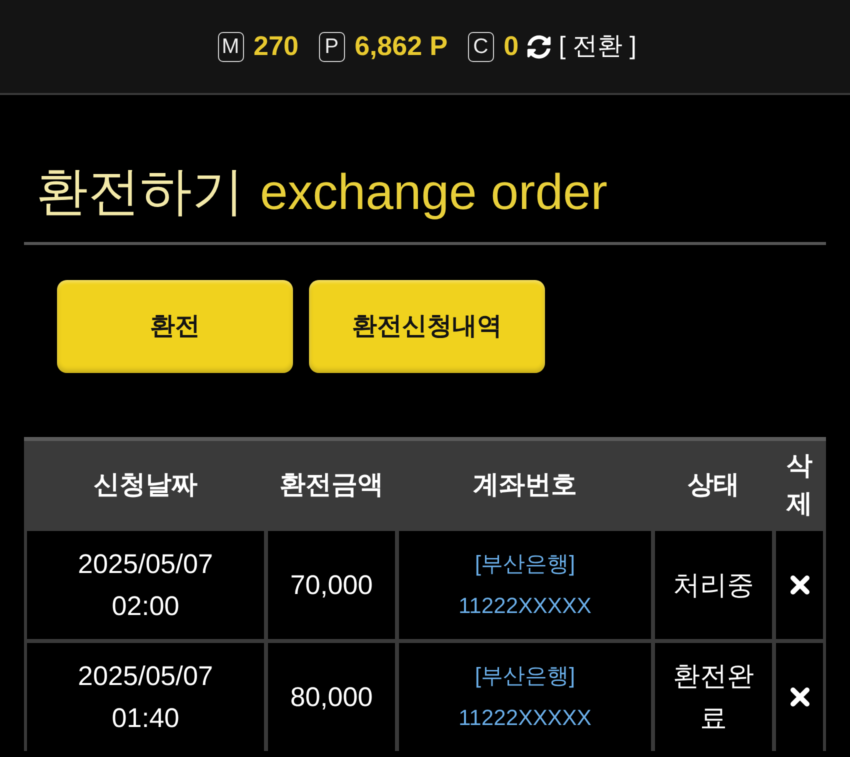 Image resolution: width=850 pixels, height=757 pixels. Describe the element at coordinates (481, 47) in the screenshot. I see `currency-symbol: C` at that location.